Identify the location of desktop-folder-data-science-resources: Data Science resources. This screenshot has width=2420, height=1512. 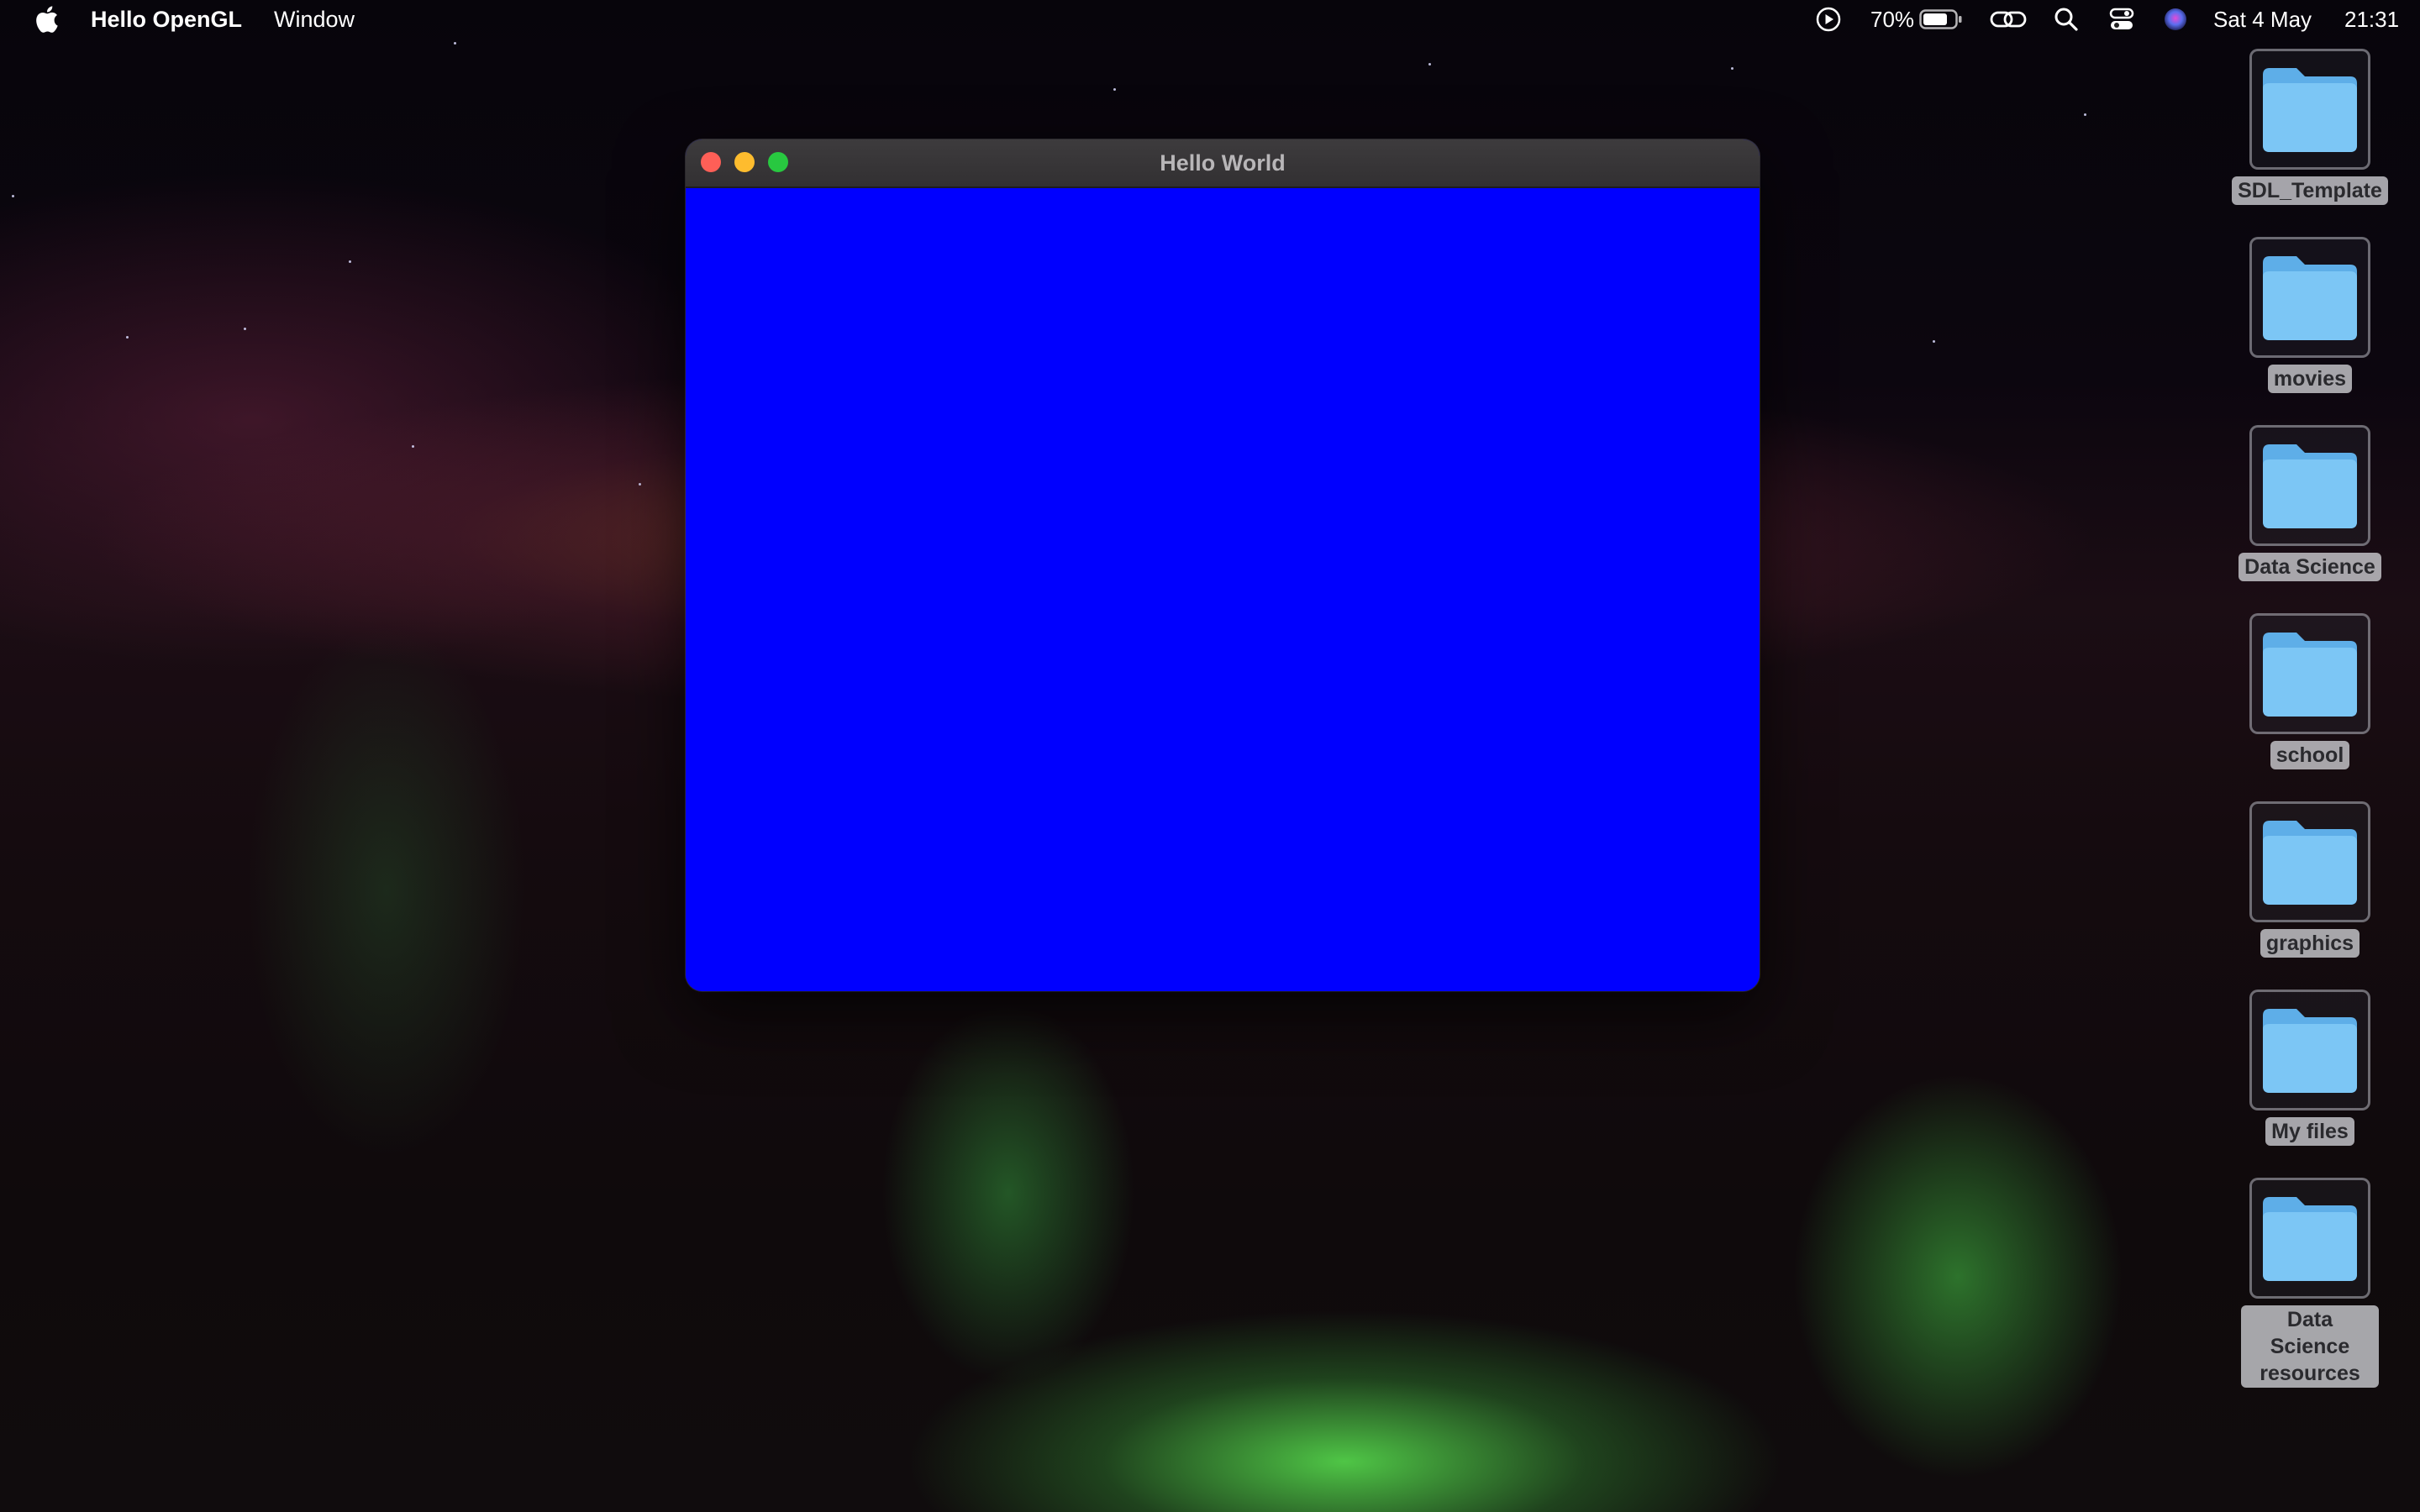
(2310, 1283).